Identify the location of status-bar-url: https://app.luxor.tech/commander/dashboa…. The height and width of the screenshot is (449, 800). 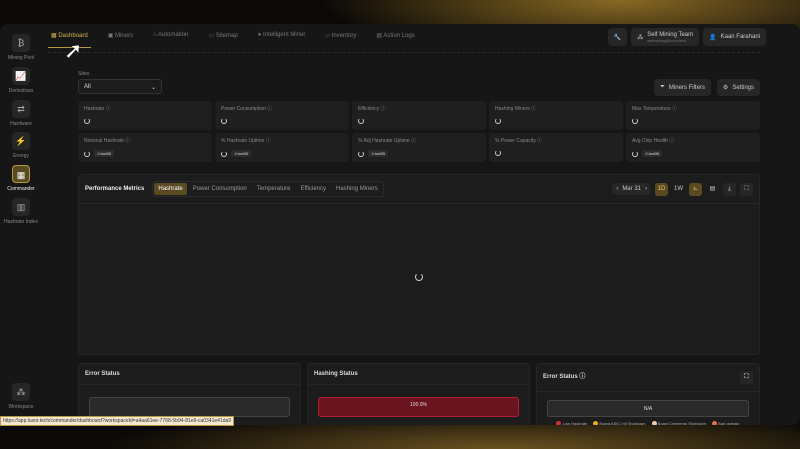
(117, 421).